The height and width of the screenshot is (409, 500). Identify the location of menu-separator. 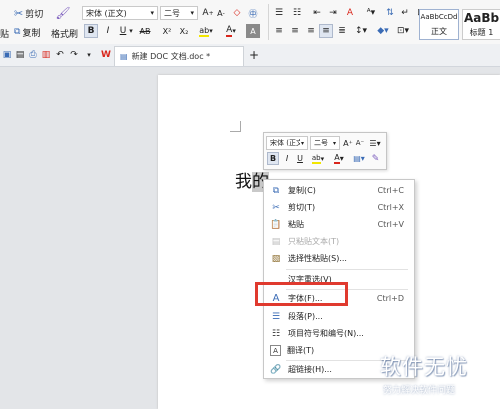
(347, 269).